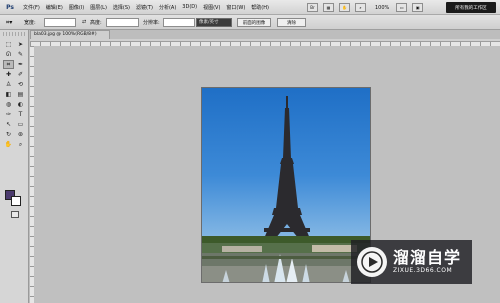 This screenshot has height=303, width=500. What do you see at coordinates (16, 201) in the screenshot?
I see `background-color-swatch` at bounding box center [16, 201].